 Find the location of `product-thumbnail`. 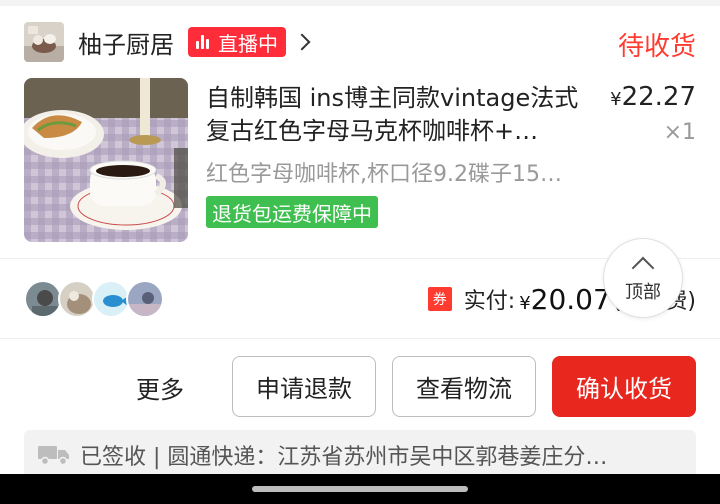

product-thumbnail is located at coordinates (106, 160).